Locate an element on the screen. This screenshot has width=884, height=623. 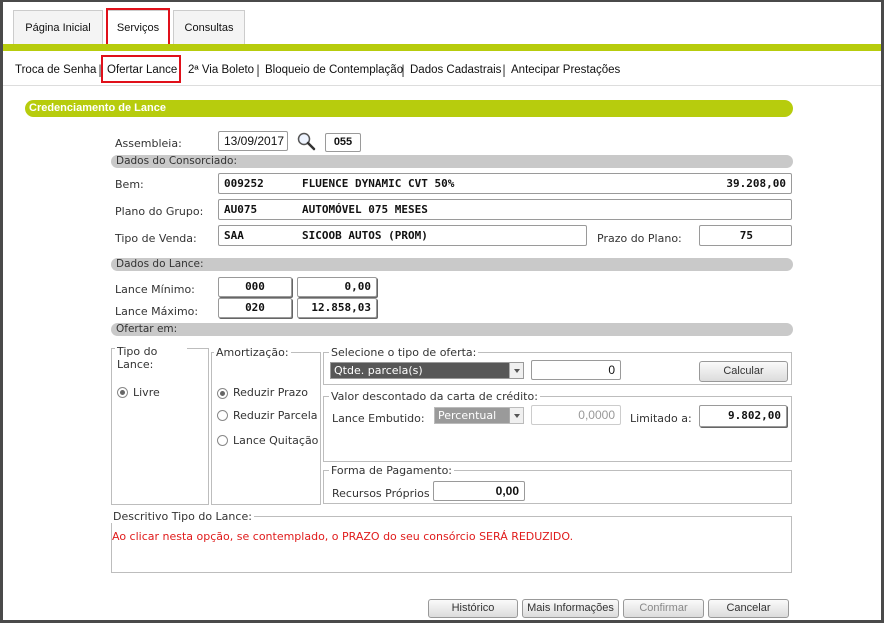
nav-accent-bar is located at coordinates (442, 47).